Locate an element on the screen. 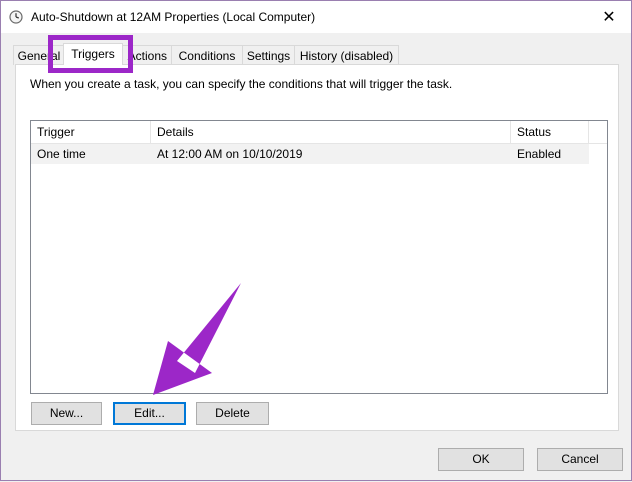 Image resolution: width=632 pixels, height=482 pixels. arrow-shape is located at coordinates (197, 339).